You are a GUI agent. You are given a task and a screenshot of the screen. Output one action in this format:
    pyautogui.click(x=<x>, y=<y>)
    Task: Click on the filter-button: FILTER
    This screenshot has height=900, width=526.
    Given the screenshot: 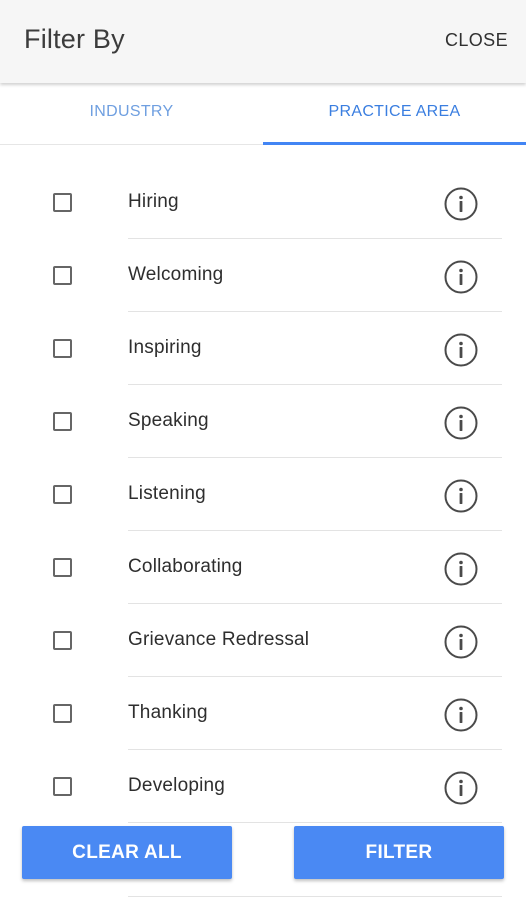 What is the action you would take?
    pyautogui.click(x=399, y=852)
    